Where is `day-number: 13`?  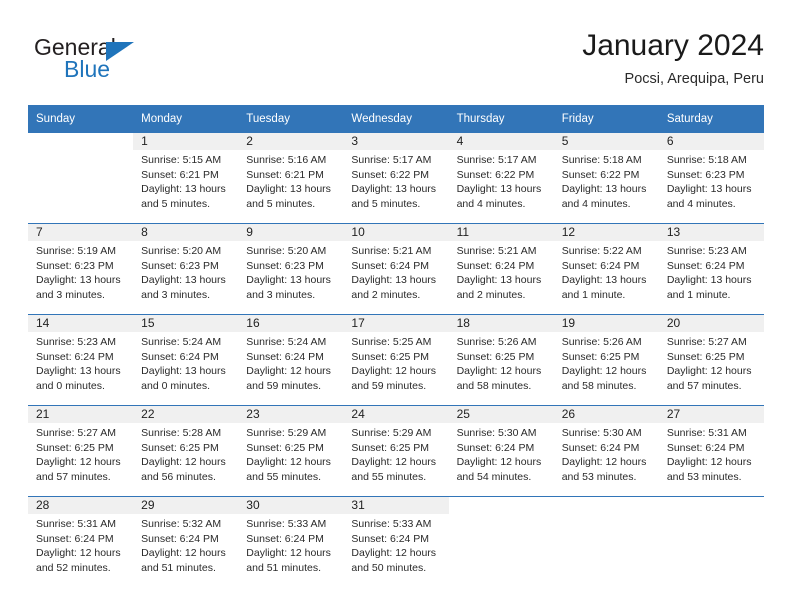 day-number: 13 is located at coordinates (711, 232).